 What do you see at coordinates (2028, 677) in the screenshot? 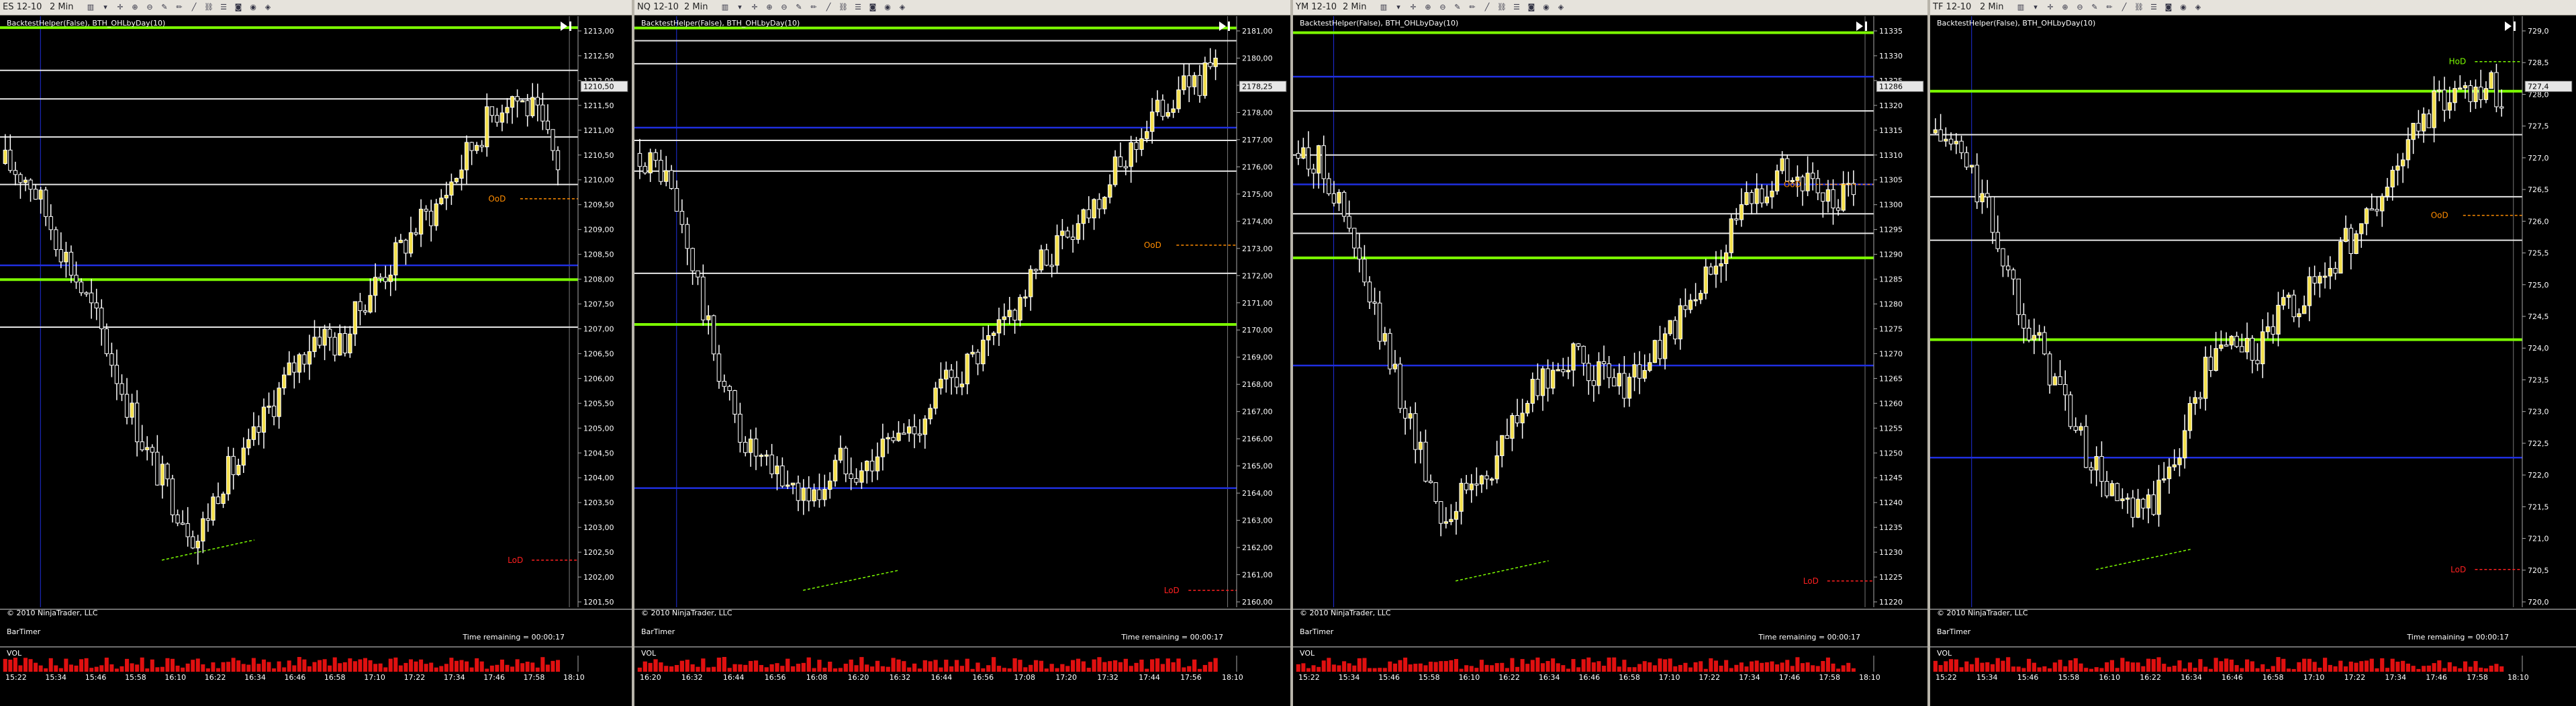
I see `time-tick-label: 15:46` at bounding box center [2028, 677].